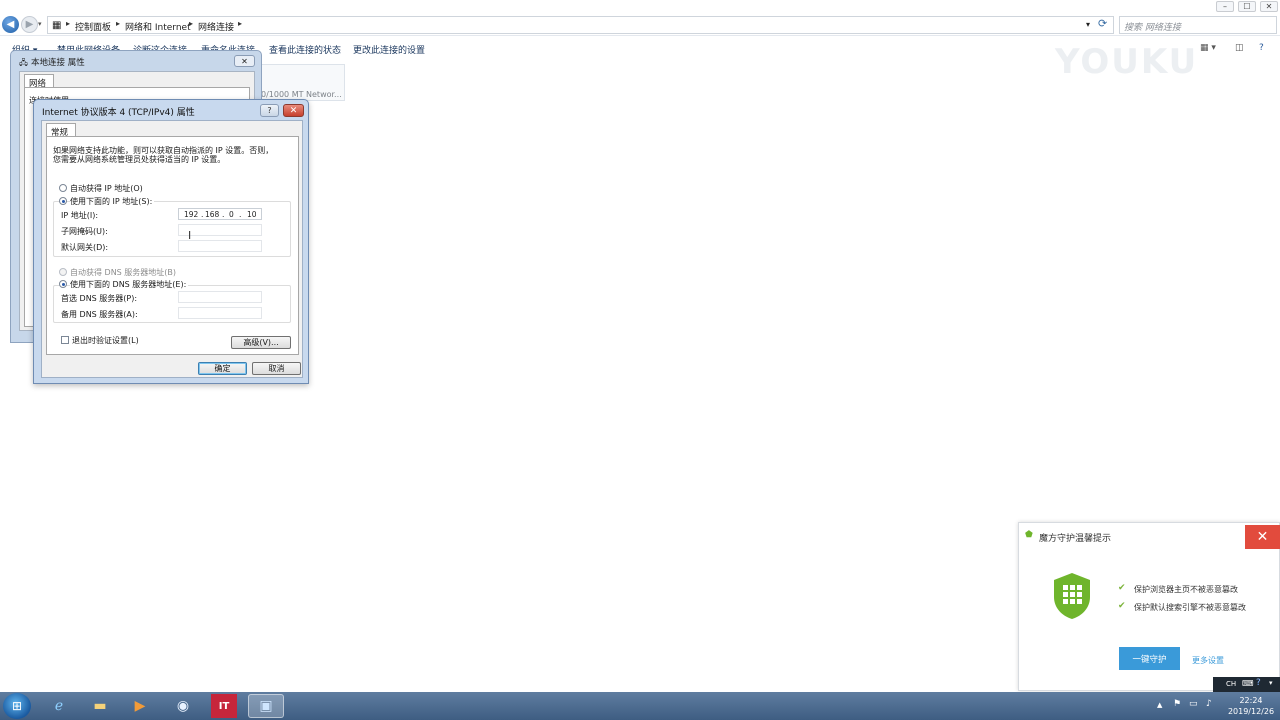  Describe the element at coordinates (63, 272) in the screenshot. I see `auto-dns-radio` at that location.